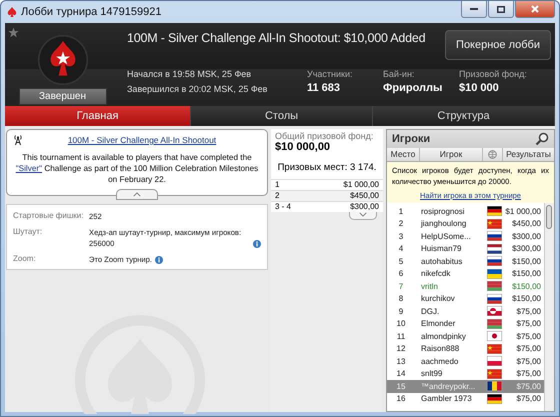 Image resolution: width=560 pixels, height=417 pixels. Describe the element at coordinates (498, 45) in the screenshot. I see `poker-lobby-button: Покерное лобби` at that location.